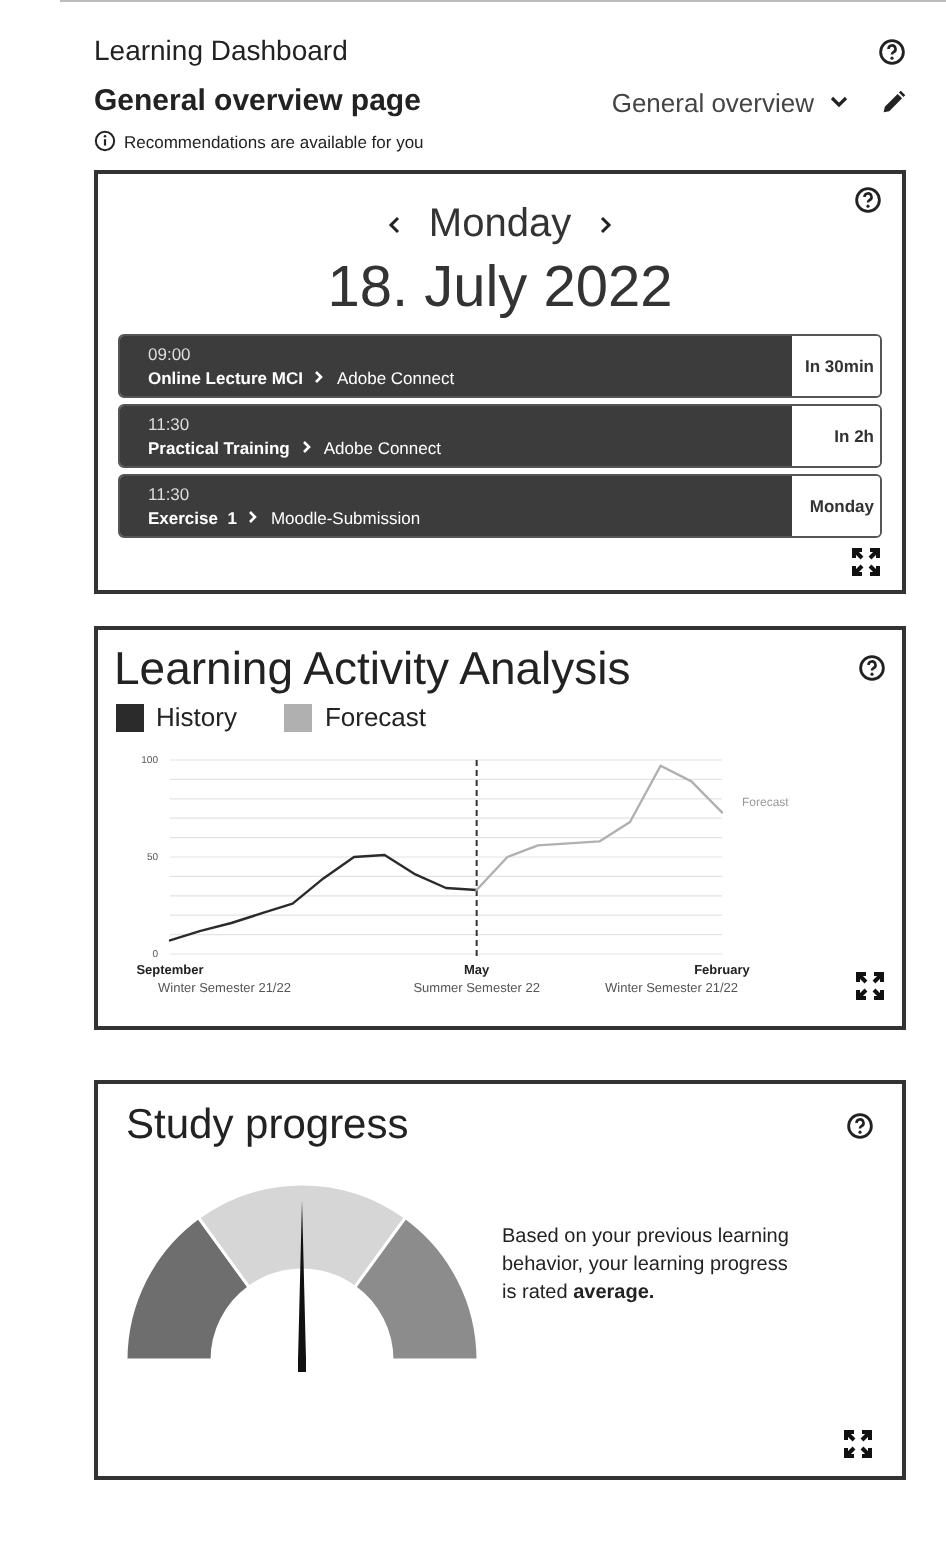 The width and height of the screenshot is (946, 1564). What do you see at coordinates (225, 377) in the screenshot?
I see `event-title: Online Lecture MCI` at bounding box center [225, 377].